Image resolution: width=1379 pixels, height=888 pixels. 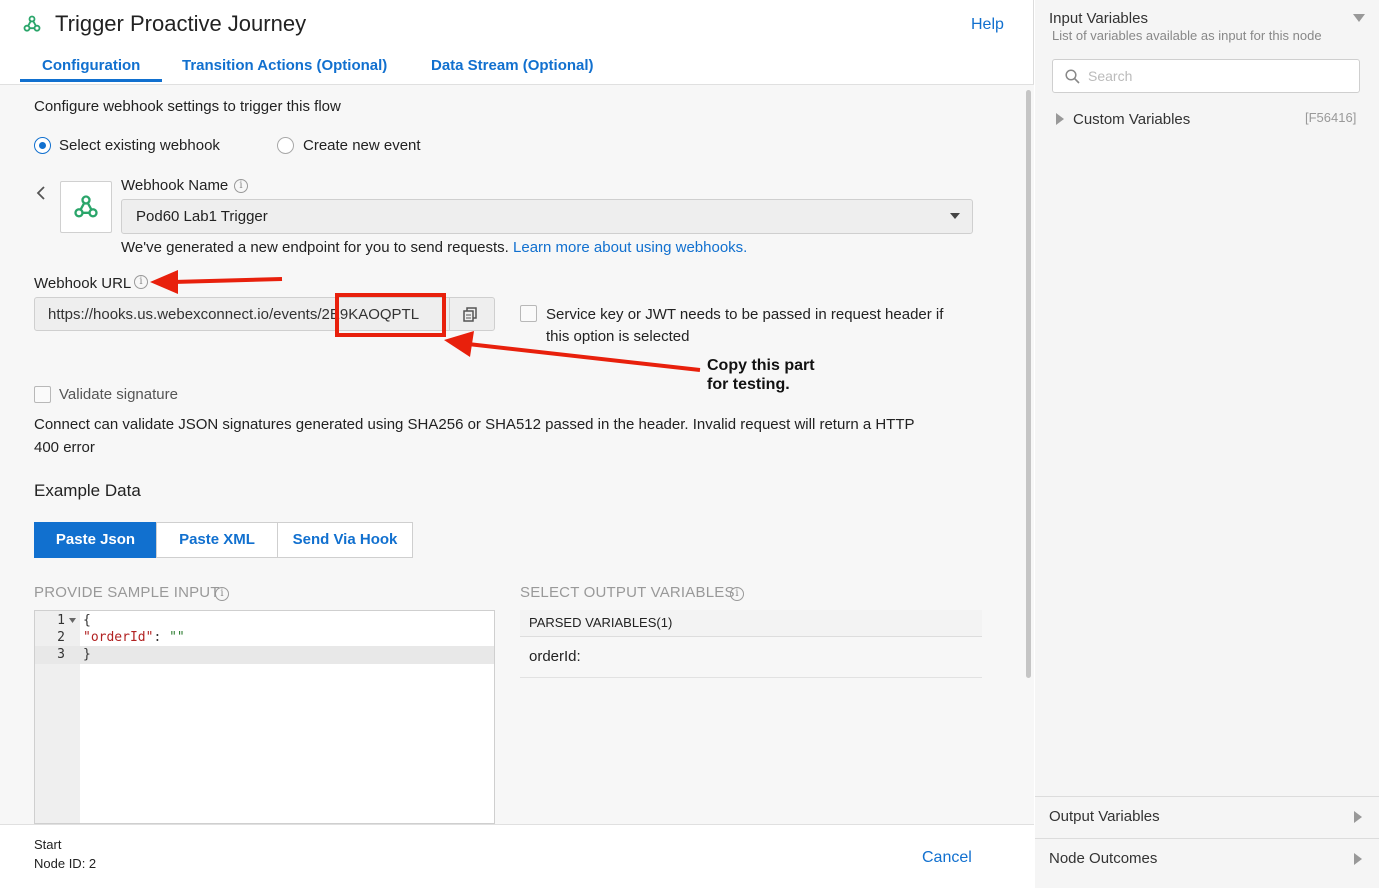 What do you see at coordinates (1098, 18) in the screenshot?
I see `input-variables-title: Input Variables` at bounding box center [1098, 18].